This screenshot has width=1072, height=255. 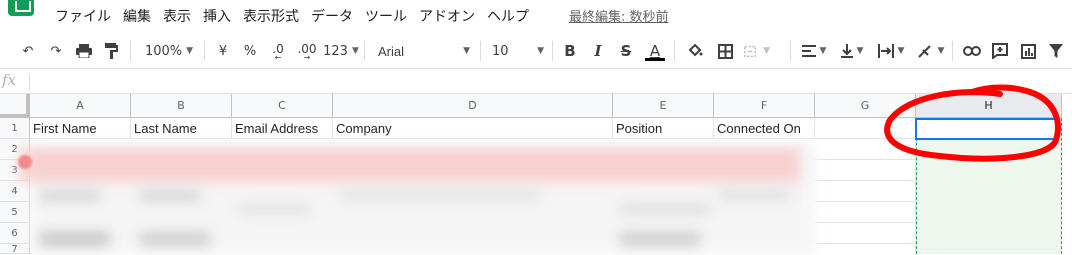 What do you see at coordinates (655, 51) in the screenshot?
I see `text-color-button: A` at bounding box center [655, 51].